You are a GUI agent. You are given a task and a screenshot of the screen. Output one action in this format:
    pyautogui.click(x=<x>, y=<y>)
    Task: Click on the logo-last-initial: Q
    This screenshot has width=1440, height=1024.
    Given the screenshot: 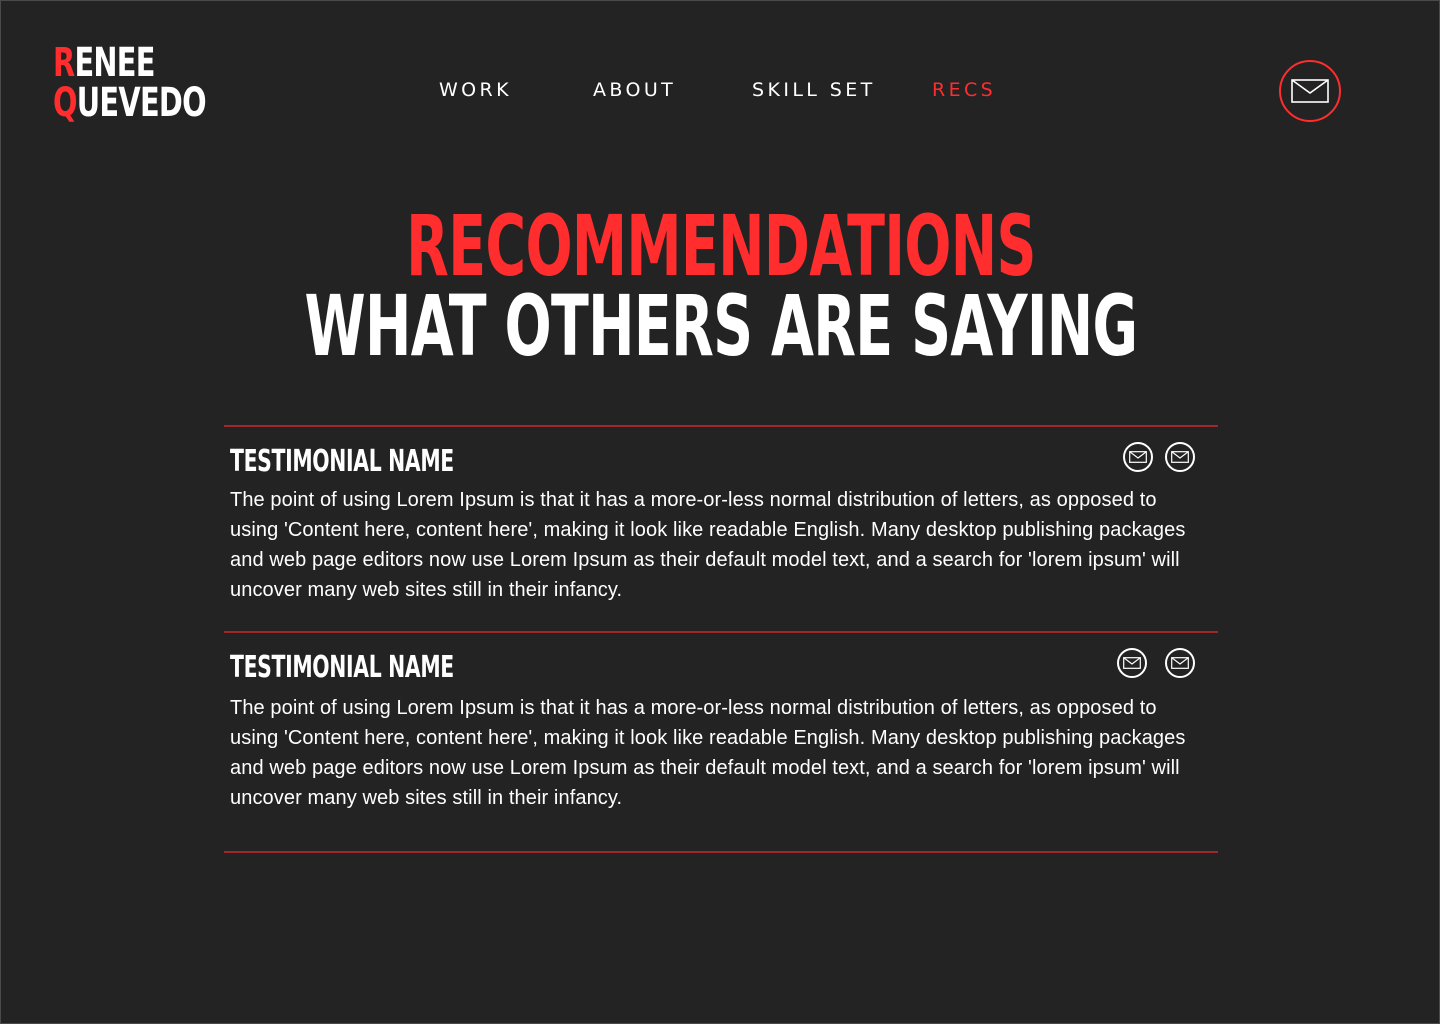 What is the action you would take?
    pyautogui.click(x=65, y=103)
    